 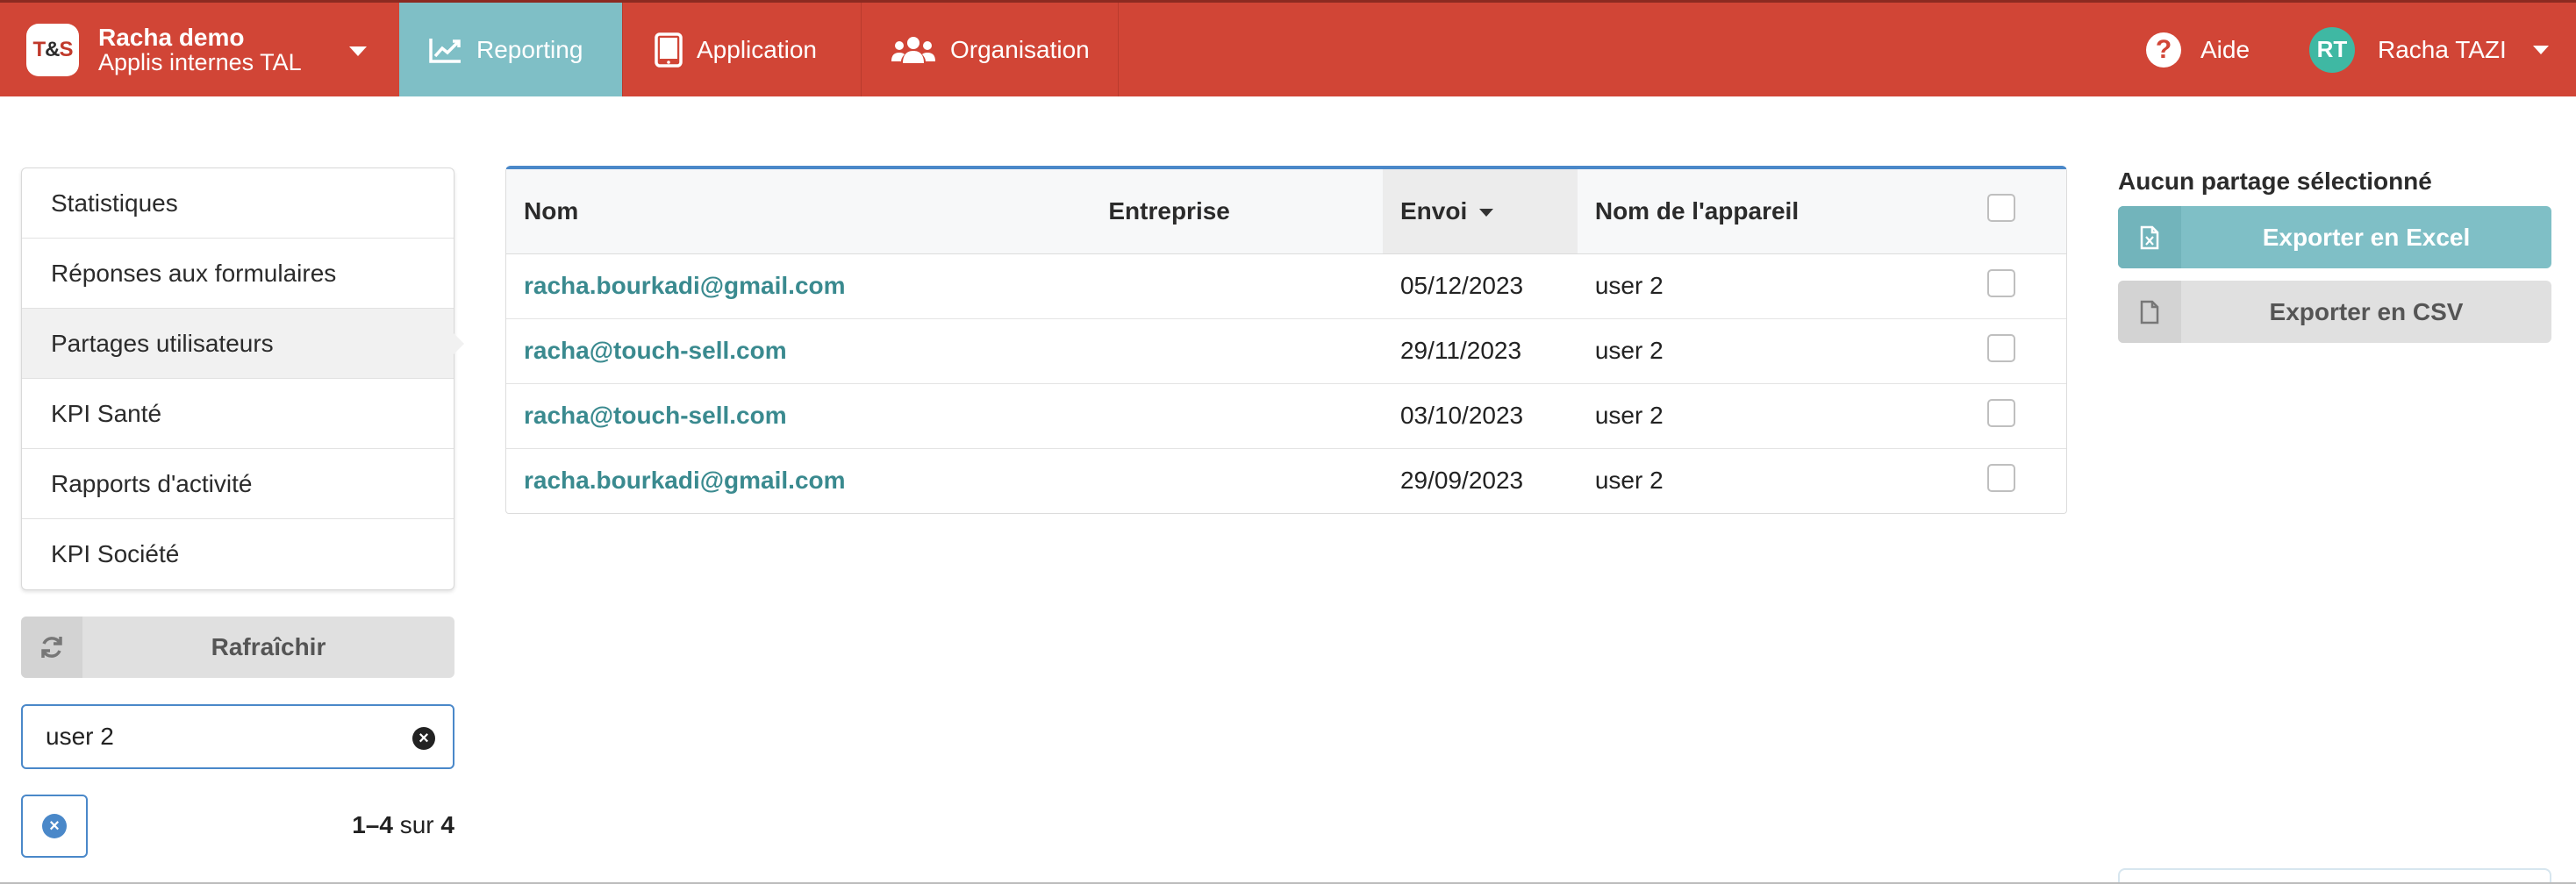 I want to click on table-header-row: Nom Entreprise Envoi Nom de l'appareil, so click(x=1286, y=211).